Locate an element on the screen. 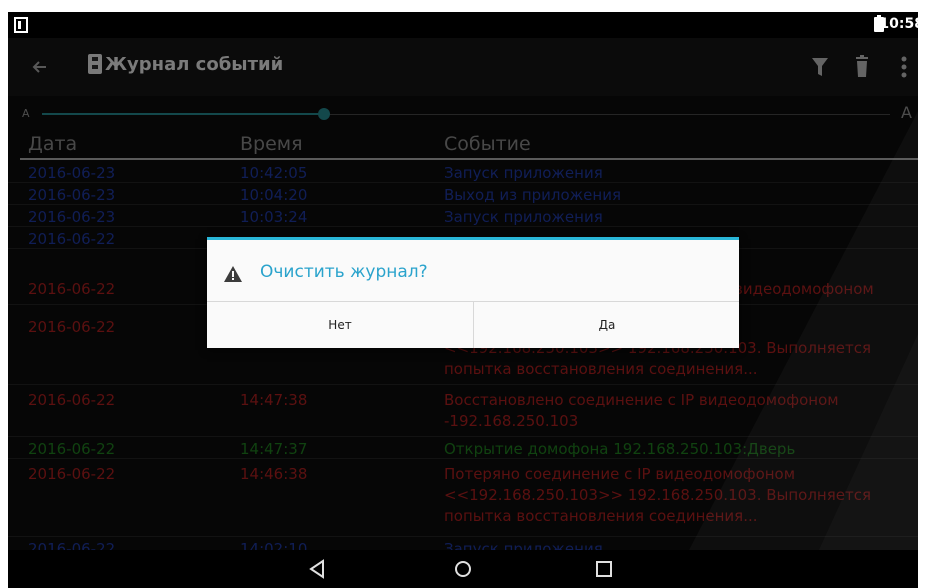  nav-home-icon is located at coordinates (463, 569).